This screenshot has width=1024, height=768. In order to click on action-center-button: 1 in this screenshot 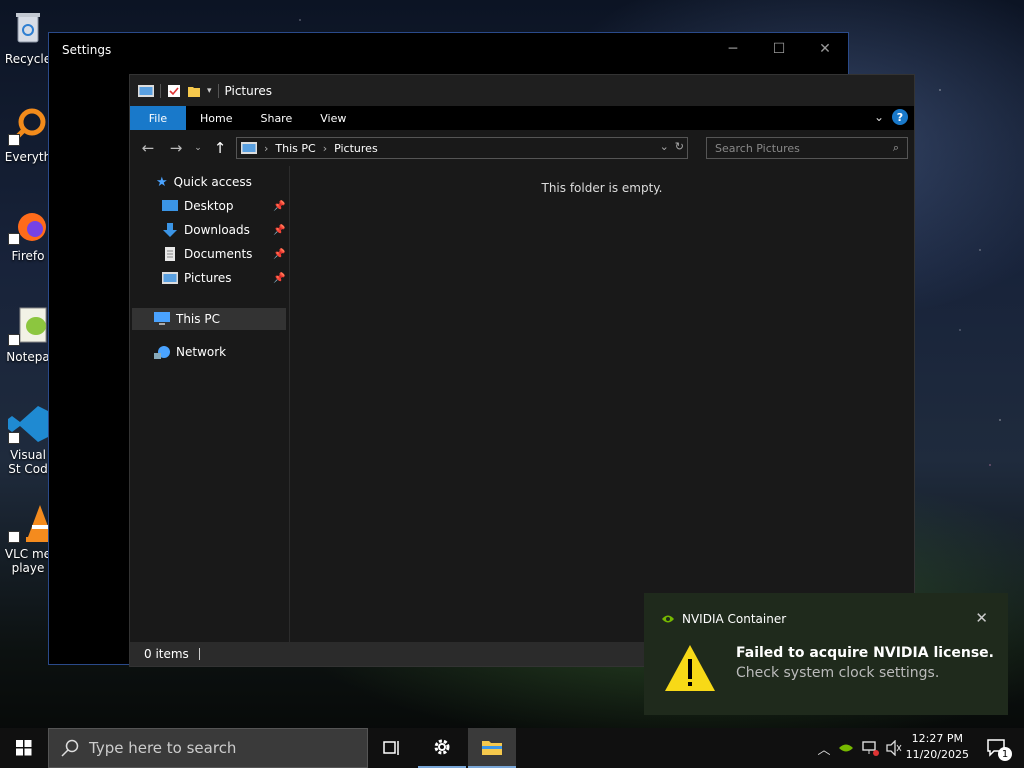, I will do `click(999, 749)`.